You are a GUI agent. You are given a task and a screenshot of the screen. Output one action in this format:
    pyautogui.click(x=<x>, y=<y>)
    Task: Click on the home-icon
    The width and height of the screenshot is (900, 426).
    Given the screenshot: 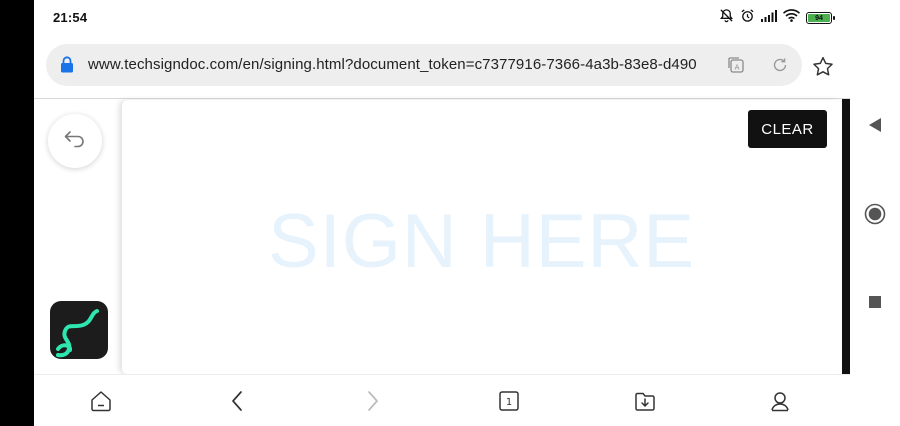 What is the action you would take?
    pyautogui.click(x=101, y=401)
    